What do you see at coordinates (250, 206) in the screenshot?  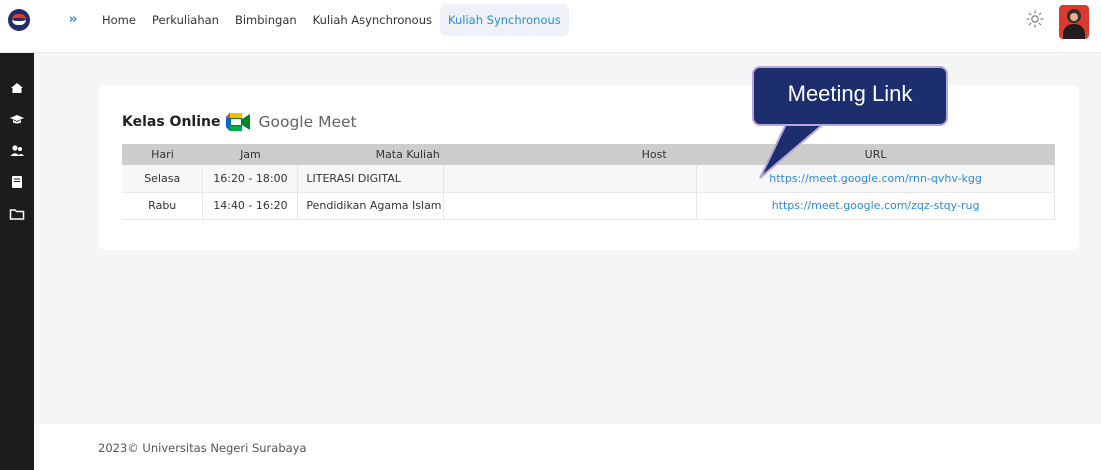 I see `cell-jam: 14:40 - 16:20` at bounding box center [250, 206].